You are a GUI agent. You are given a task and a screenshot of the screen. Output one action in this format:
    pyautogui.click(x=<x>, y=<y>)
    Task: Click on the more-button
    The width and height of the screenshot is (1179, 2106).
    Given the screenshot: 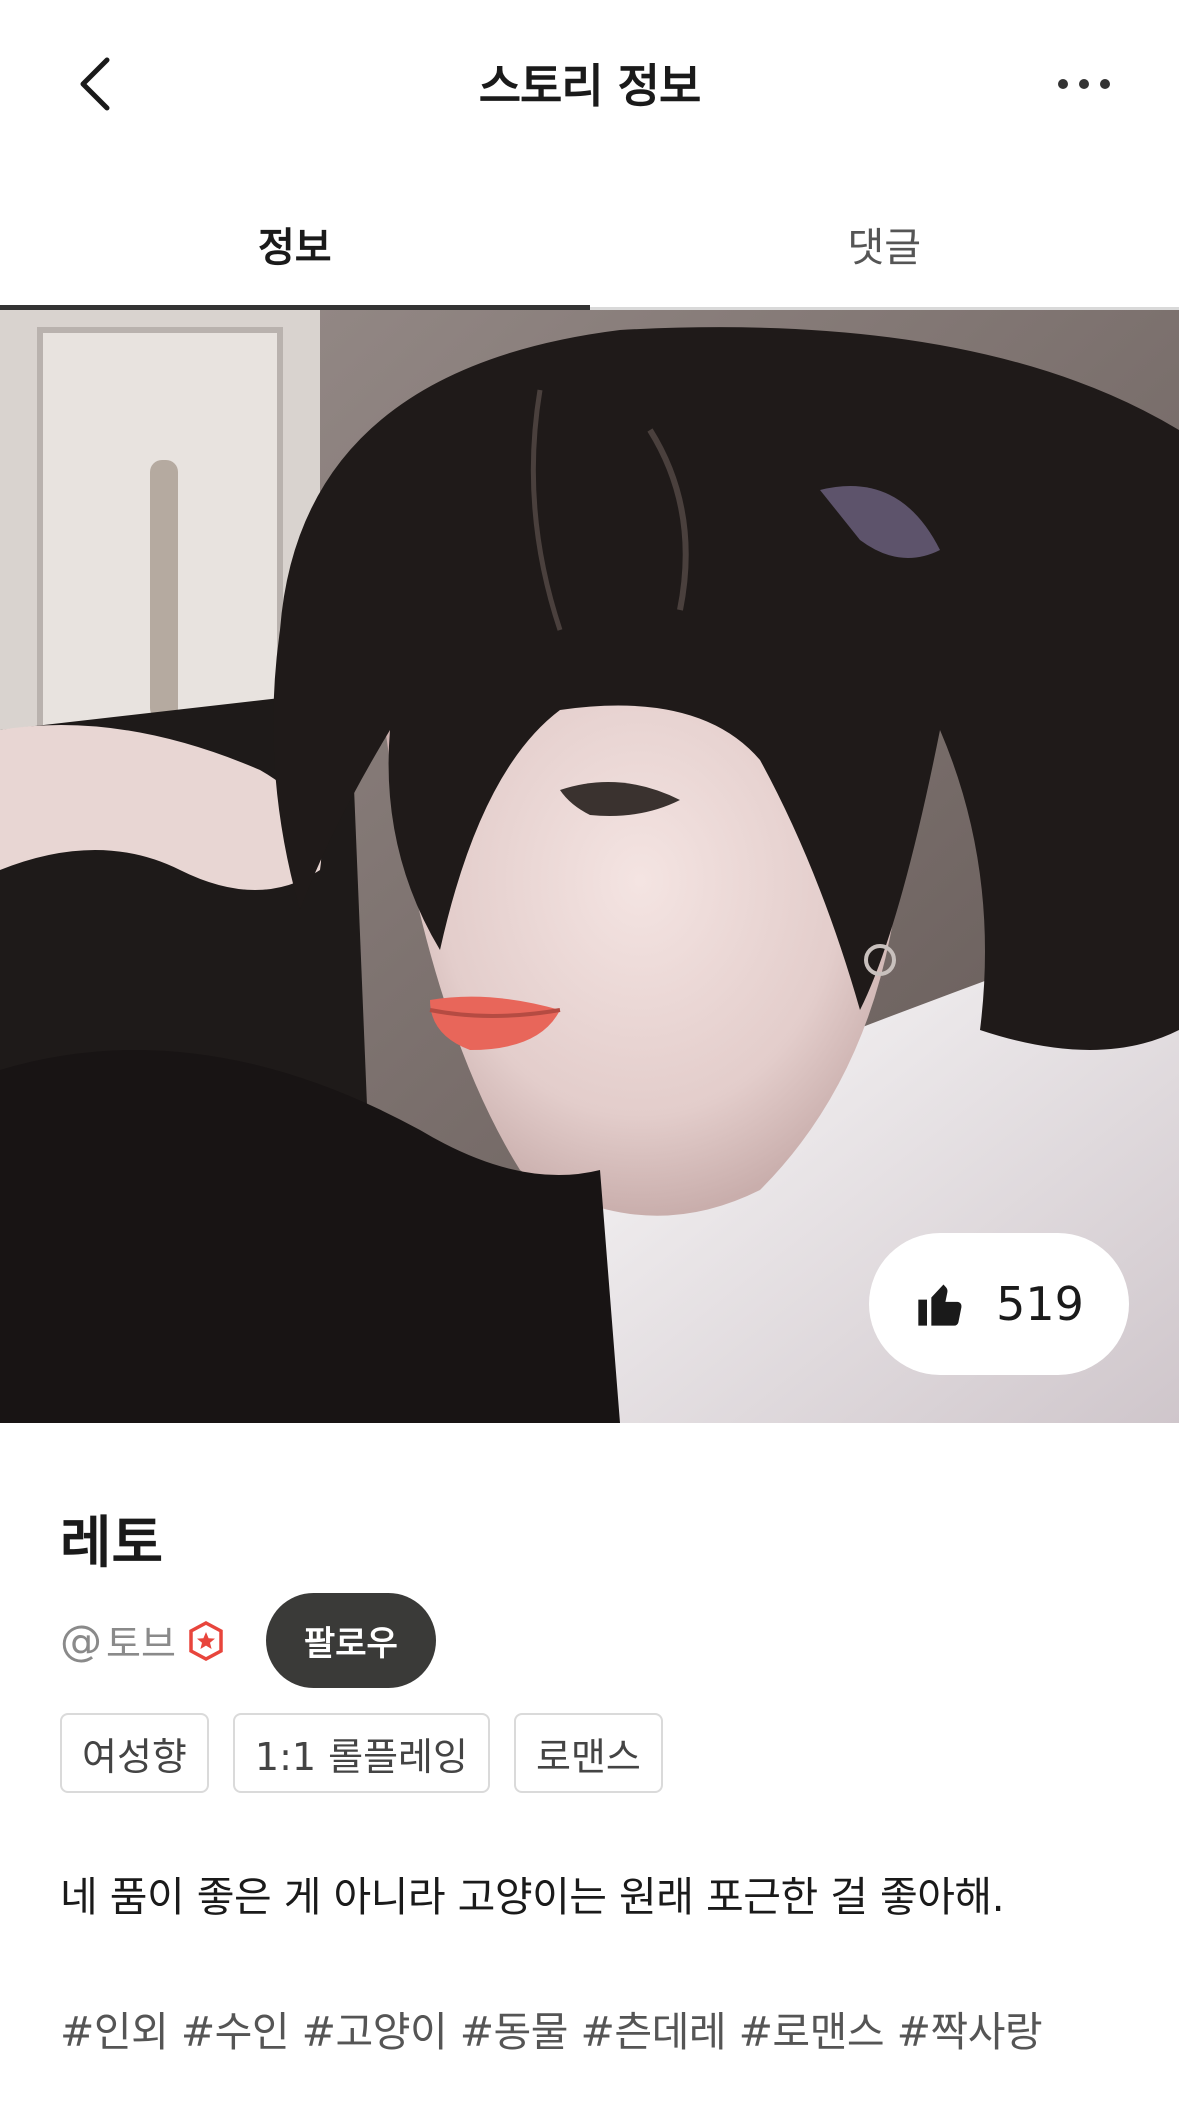 What is the action you would take?
    pyautogui.click(x=1084, y=84)
    